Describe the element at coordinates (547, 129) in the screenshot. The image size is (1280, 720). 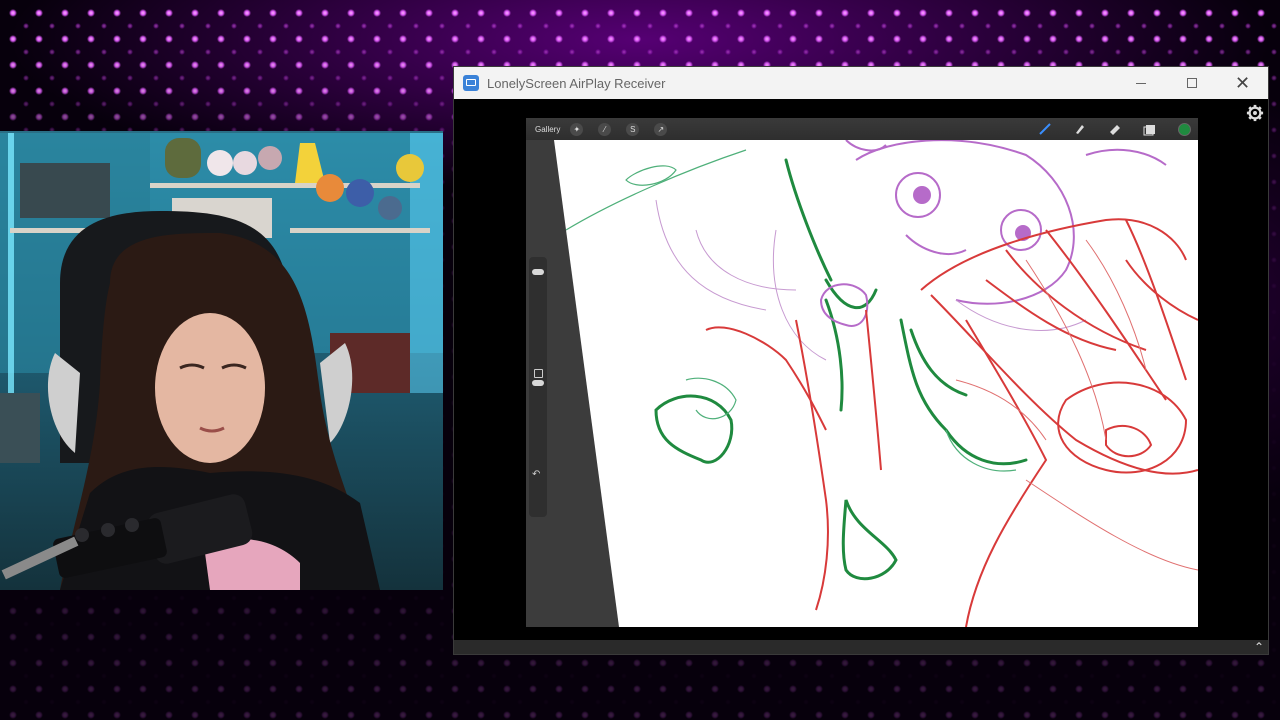
I see `gallery-button: Gallery` at that location.